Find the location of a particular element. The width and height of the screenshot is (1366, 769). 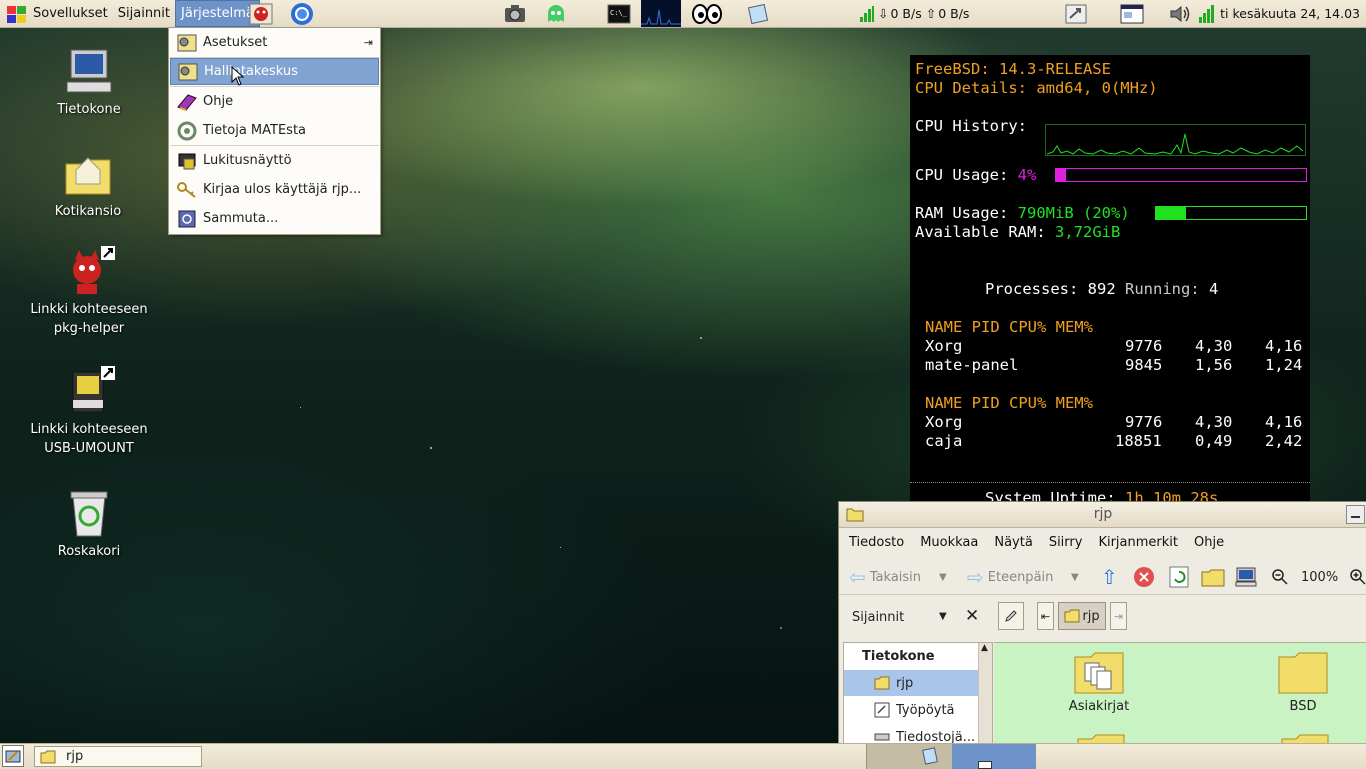

proc-pid: 9776 is located at coordinates (1144, 422).